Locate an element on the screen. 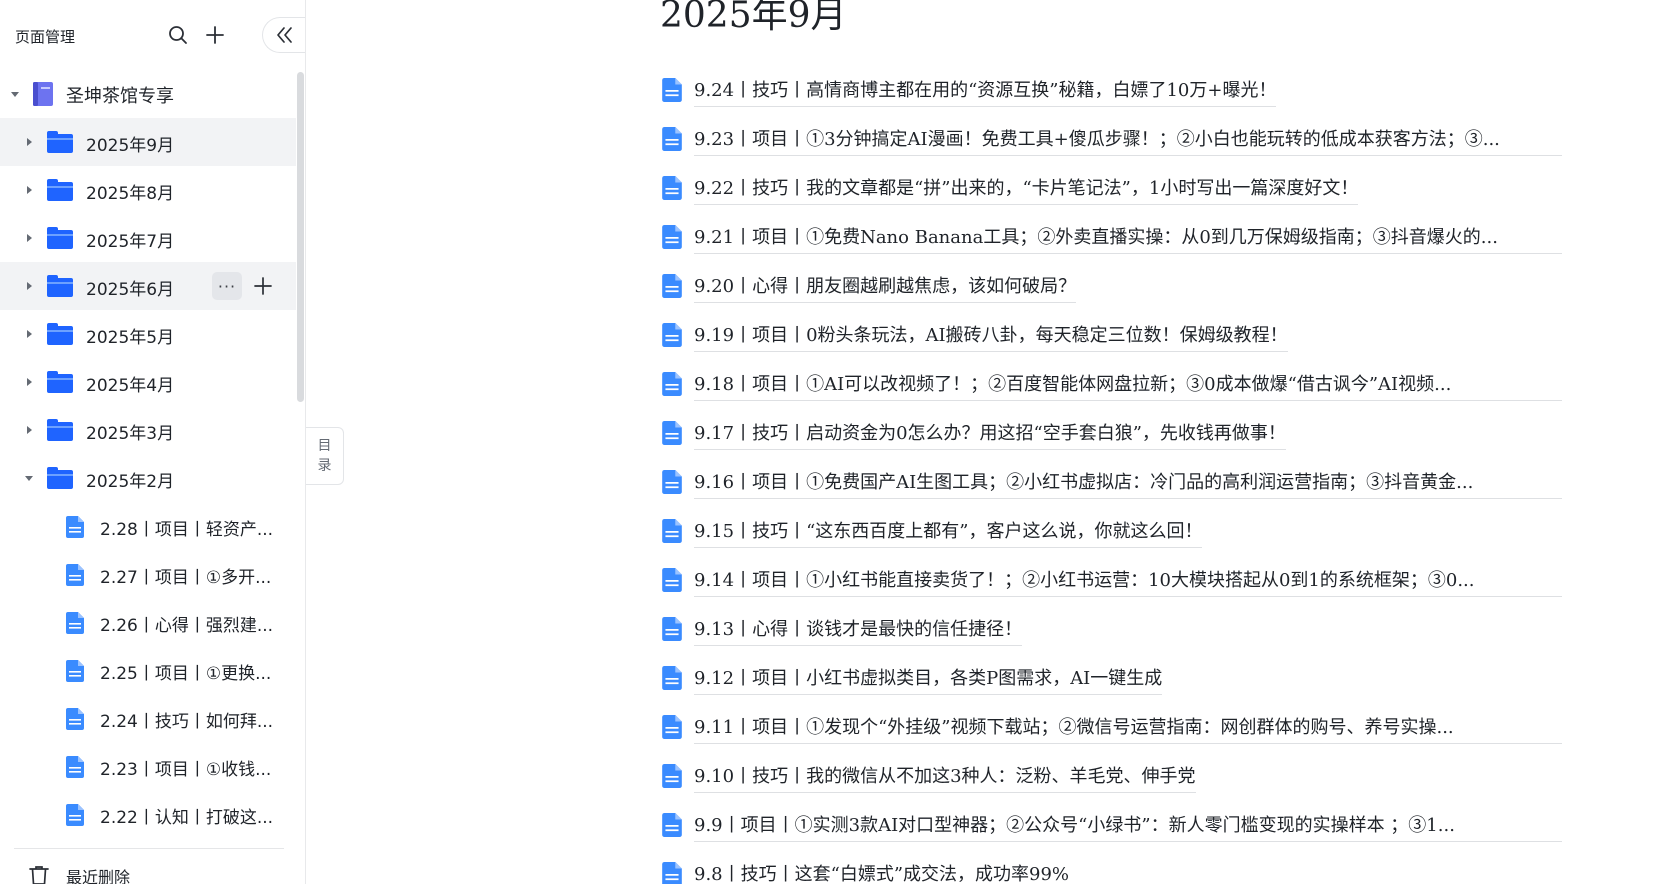 The width and height of the screenshot is (1674, 884). doc-list-item: 9.12丨项目丨小红书虚拟类目，各类P图需求，AI一键生成 is located at coordinates (1112, 680).